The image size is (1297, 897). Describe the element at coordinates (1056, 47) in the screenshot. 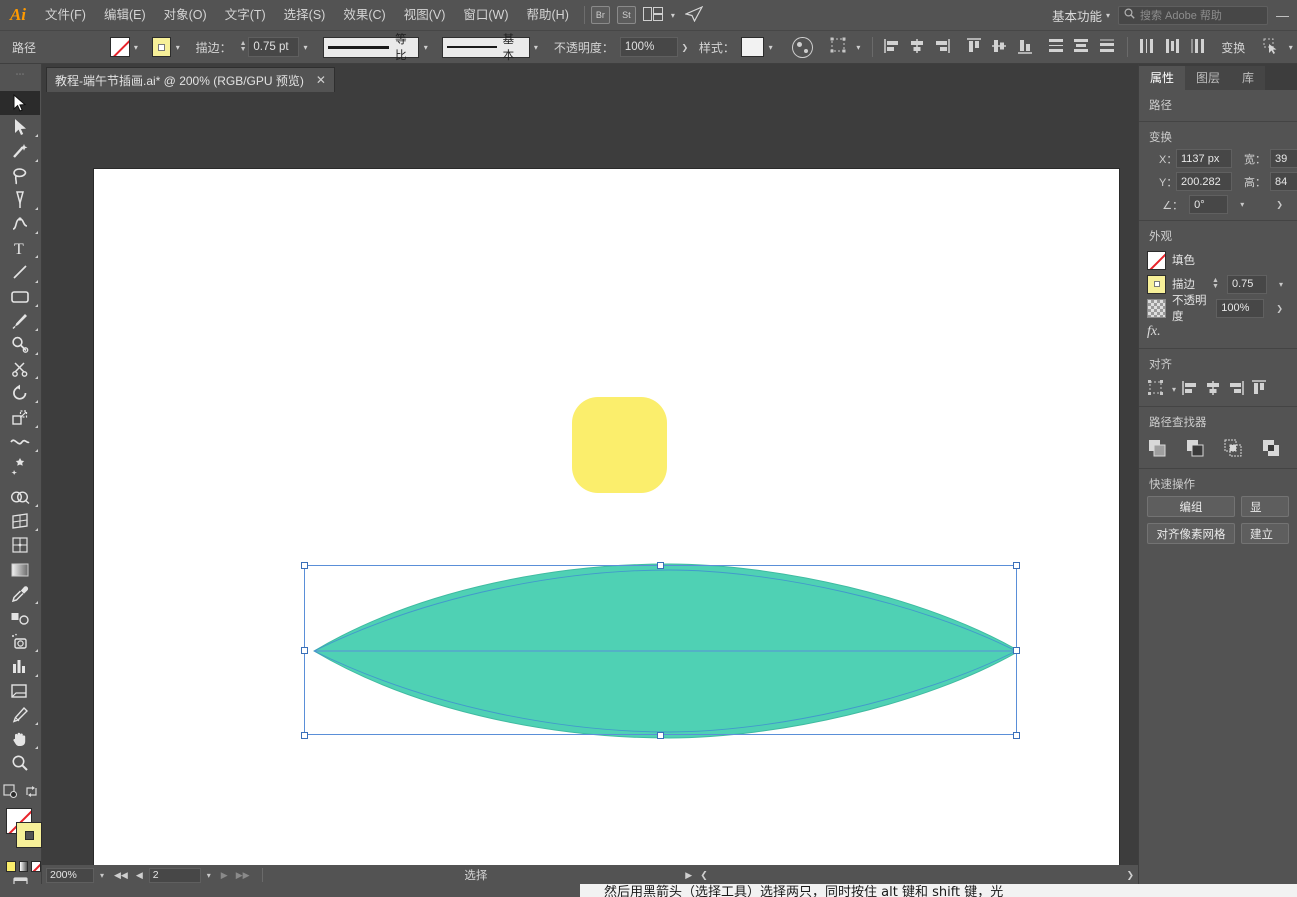

I see `distribute-top-icon` at that location.